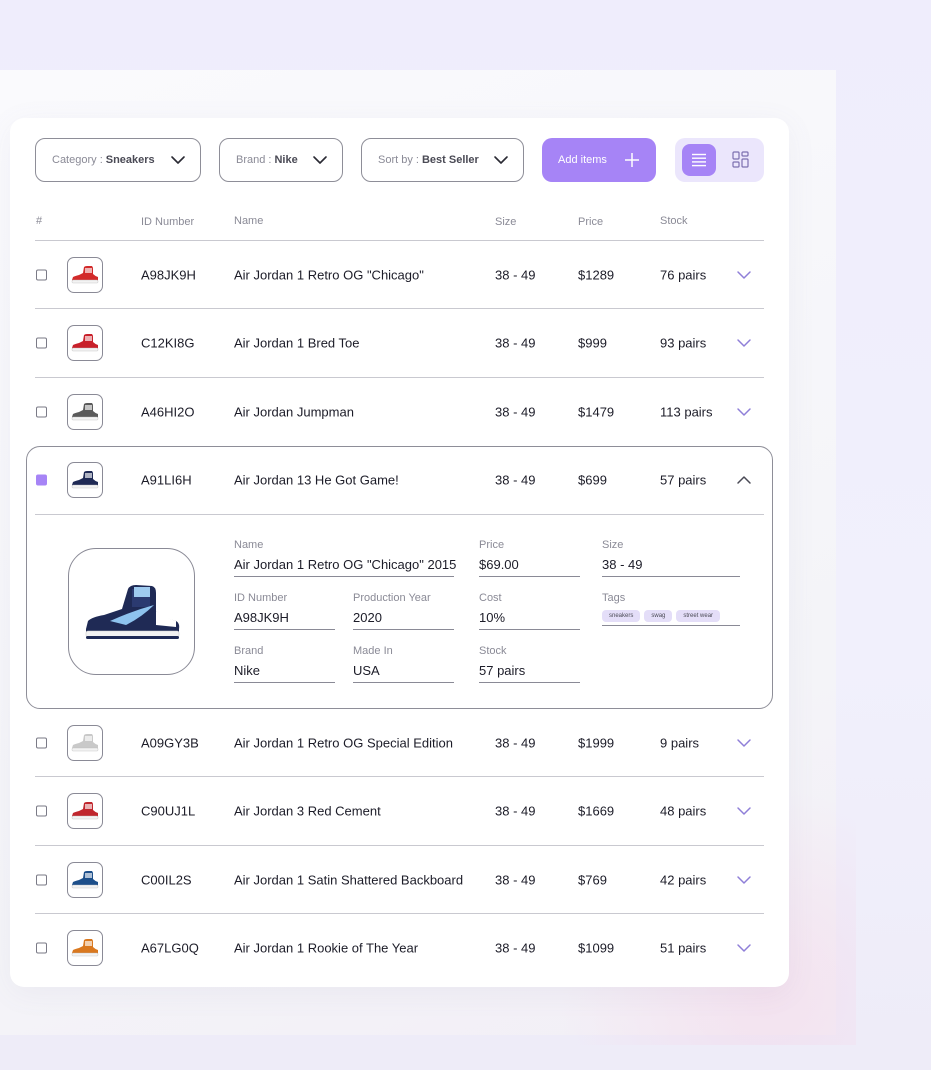  What do you see at coordinates (249, 545) in the screenshot?
I see `detail-name-label: Name` at bounding box center [249, 545].